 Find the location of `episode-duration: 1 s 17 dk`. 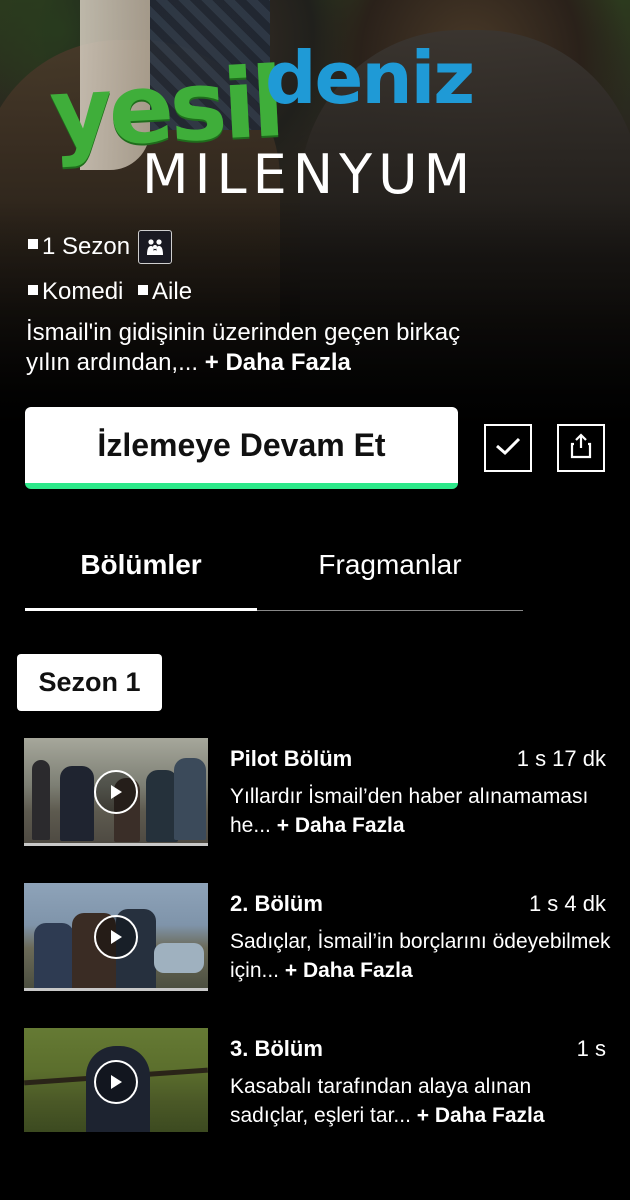

episode-duration: 1 s 17 dk is located at coordinates (561, 758).